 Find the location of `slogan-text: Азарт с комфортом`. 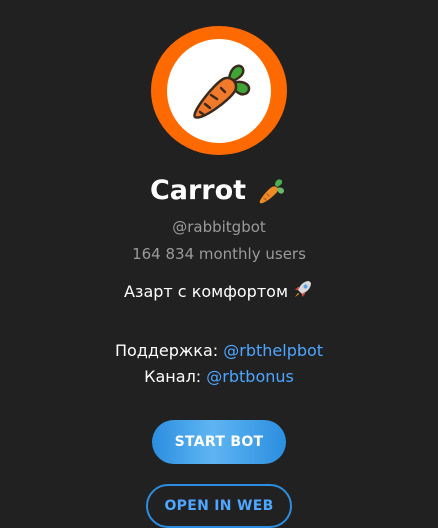

slogan-text: Азарт с комфортом is located at coordinates (206, 292).